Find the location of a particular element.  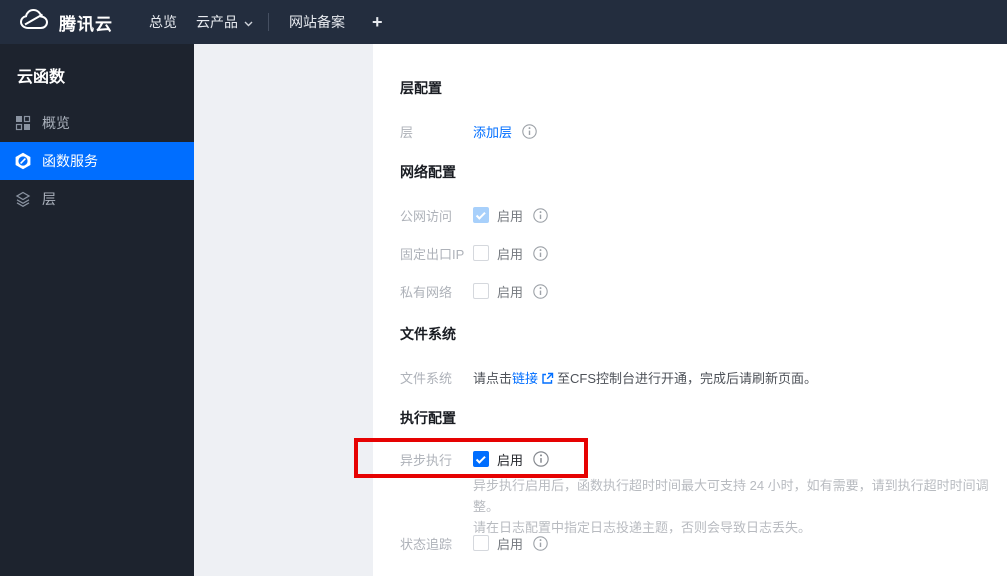

top-navbar: 腾讯云 总览 云产品 网站备案 + is located at coordinates (503, 22).